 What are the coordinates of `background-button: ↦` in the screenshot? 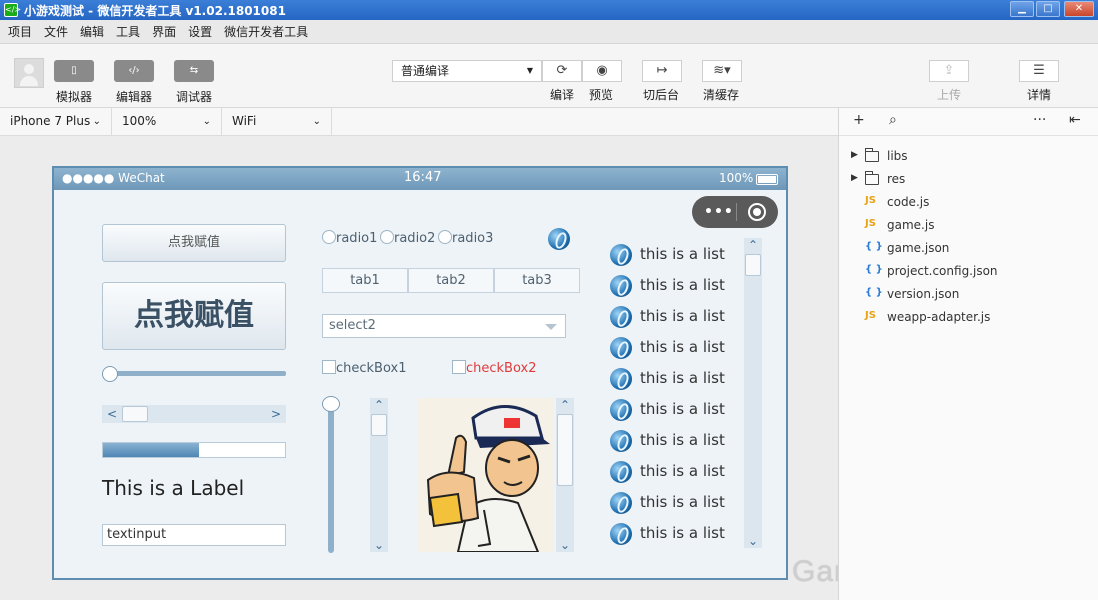 It's located at (662, 71).